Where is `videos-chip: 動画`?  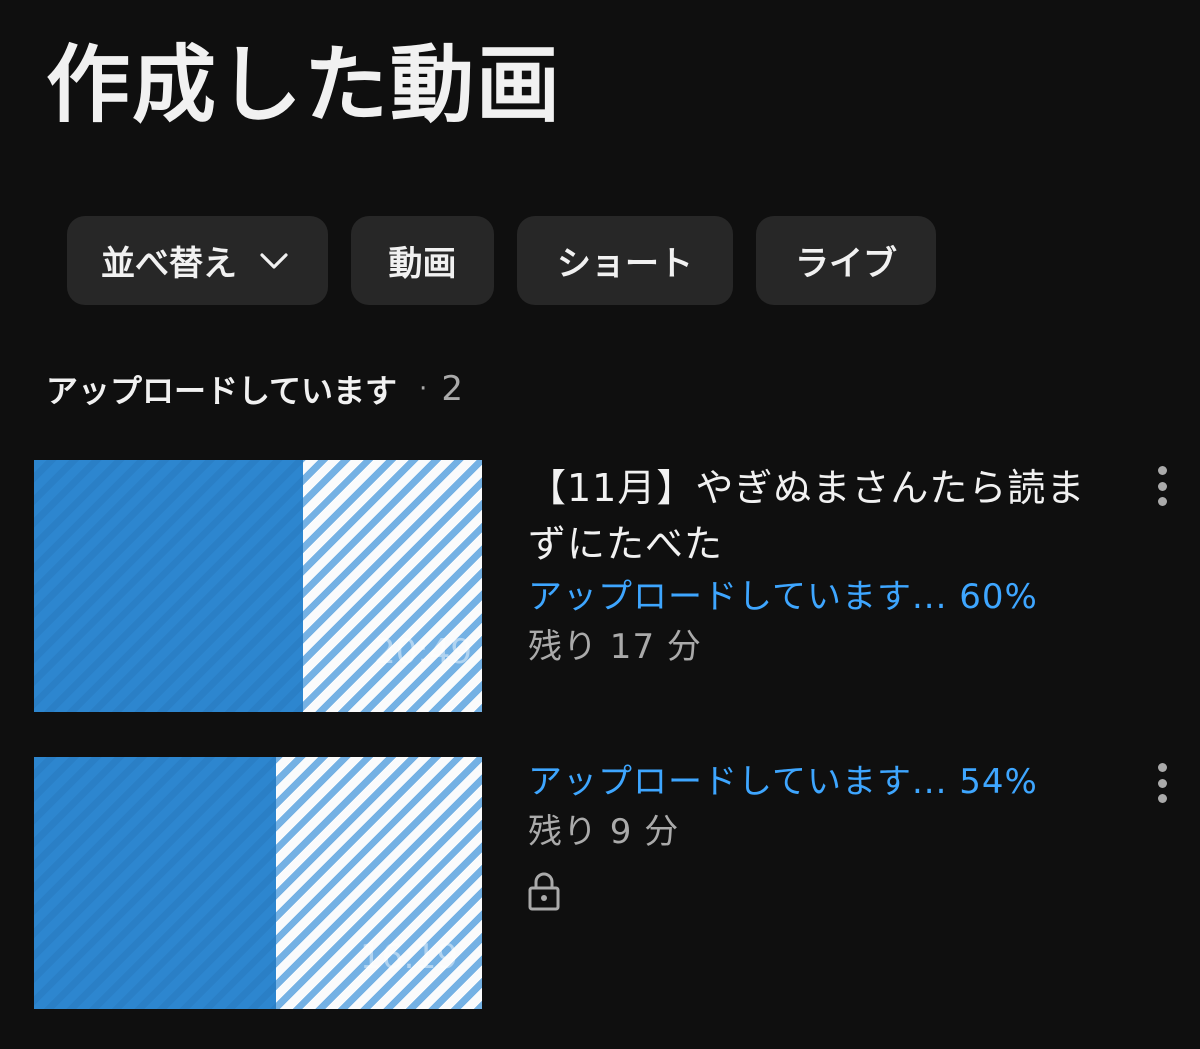 videos-chip: 動画 is located at coordinates (422, 260).